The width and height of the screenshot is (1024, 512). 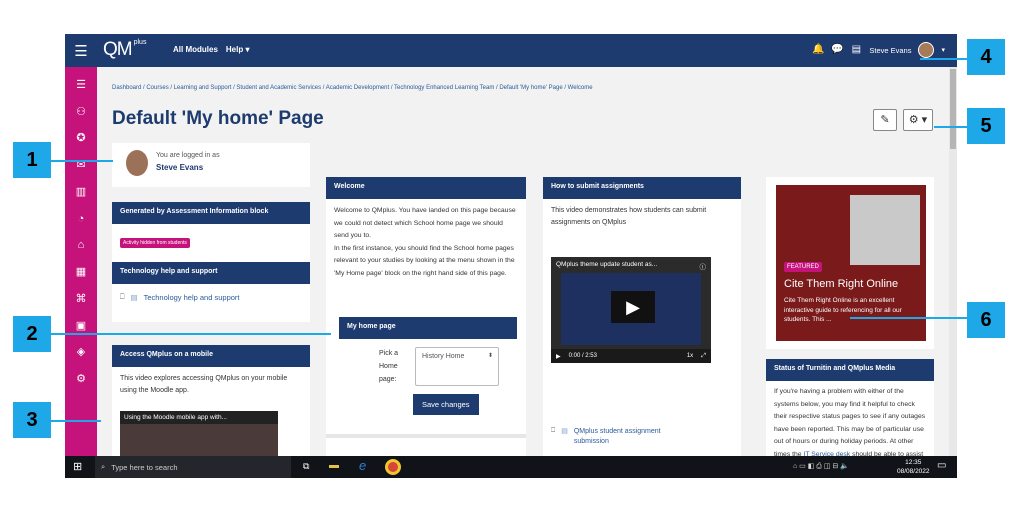 I want to click on taskbar-search: ⌕ Type here to search, so click(x=193, y=467).